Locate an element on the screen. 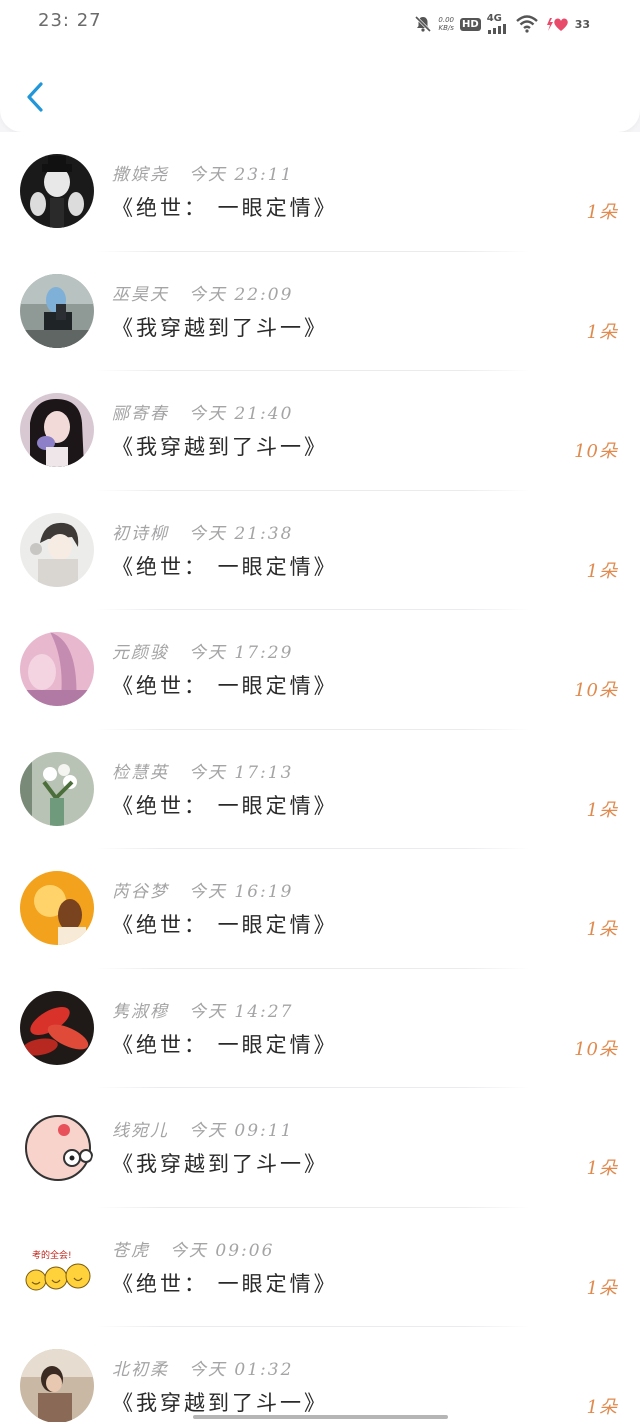 This screenshot has height=1422, width=640. list-item: 隽淑穆 今天 14:27 《绝世： 一眼定情》 10朵 is located at coordinates (320, 1028).